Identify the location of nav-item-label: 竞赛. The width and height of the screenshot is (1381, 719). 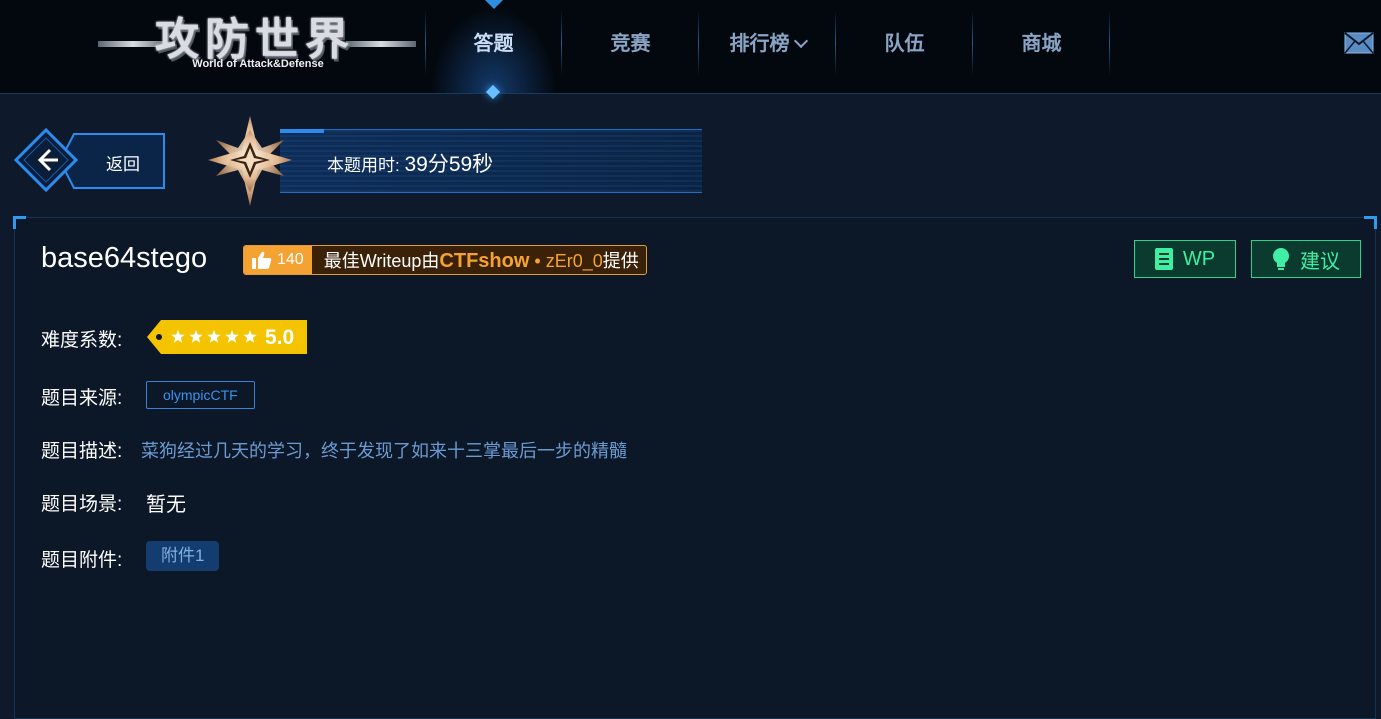
(630, 44).